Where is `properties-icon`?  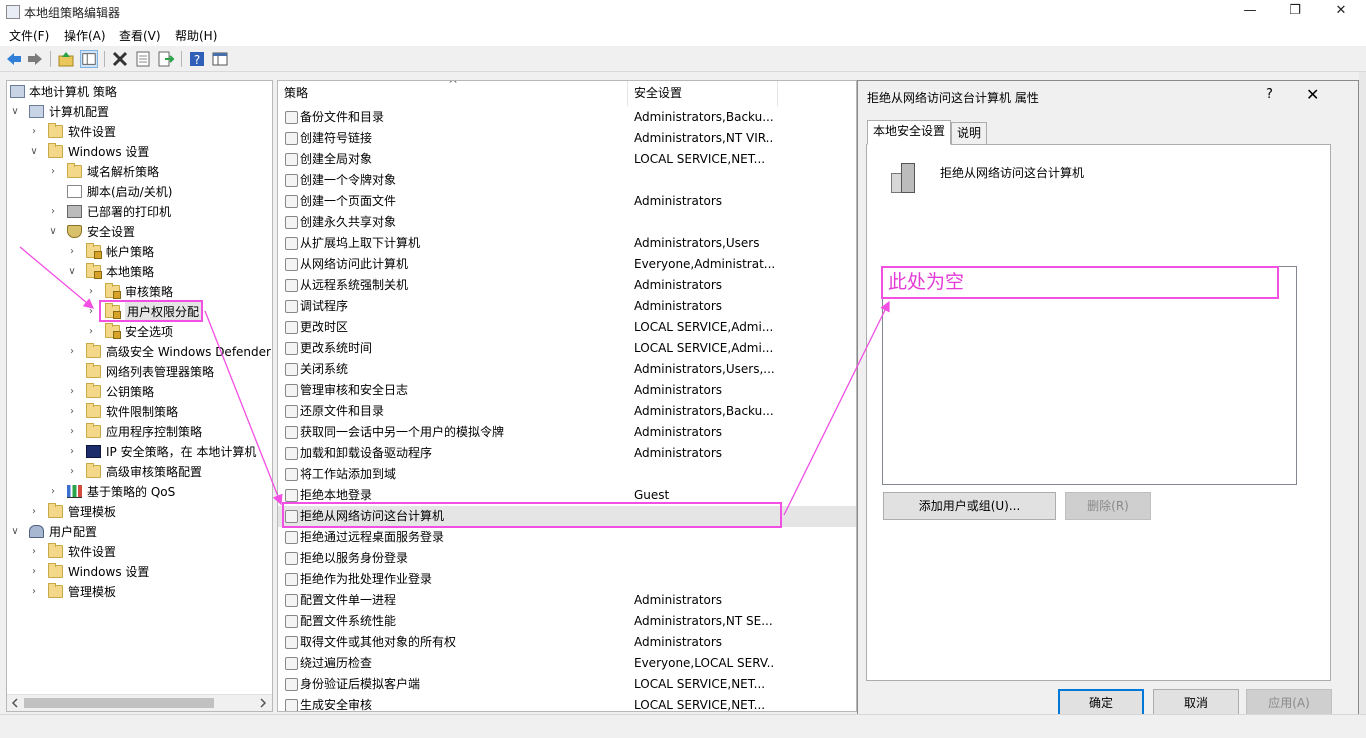 properties-icon is located at coordinates (143, 59).